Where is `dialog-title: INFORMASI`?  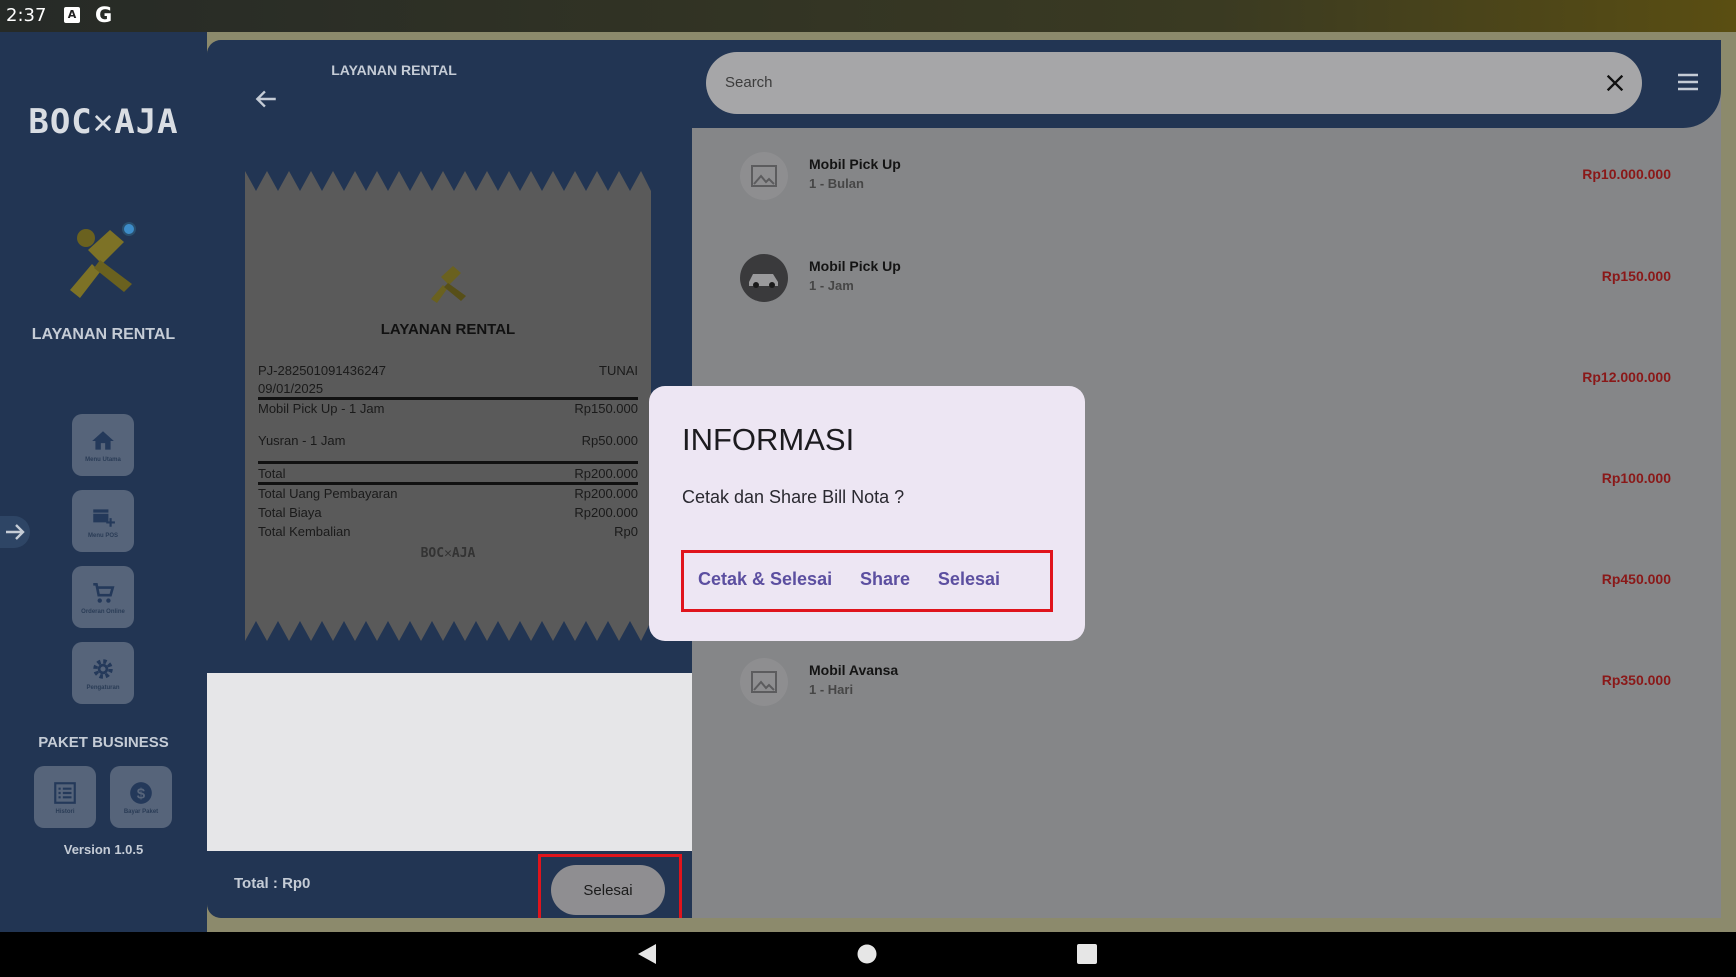 dialog-title: INFORMASI is located at coordinates (768, 439).